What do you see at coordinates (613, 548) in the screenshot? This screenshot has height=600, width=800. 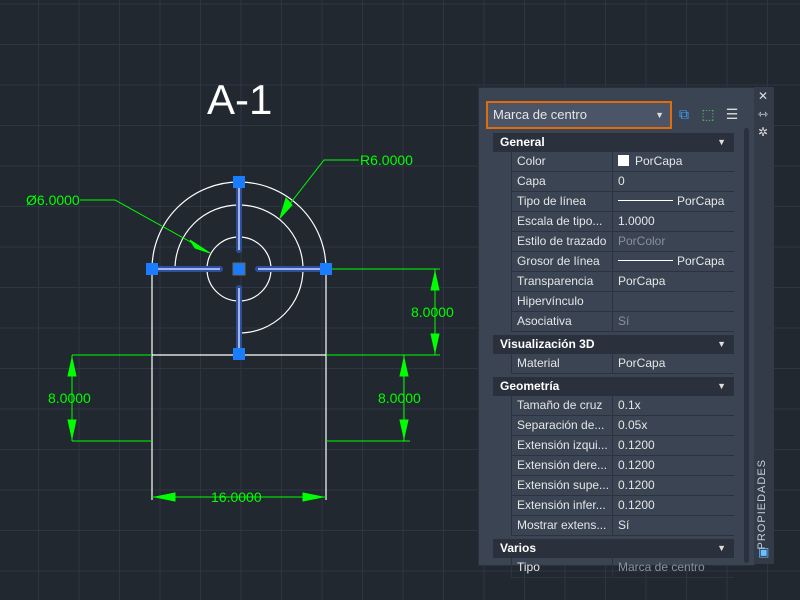 I see `section-3: Varios ▼` at bounding box center [613, 548].